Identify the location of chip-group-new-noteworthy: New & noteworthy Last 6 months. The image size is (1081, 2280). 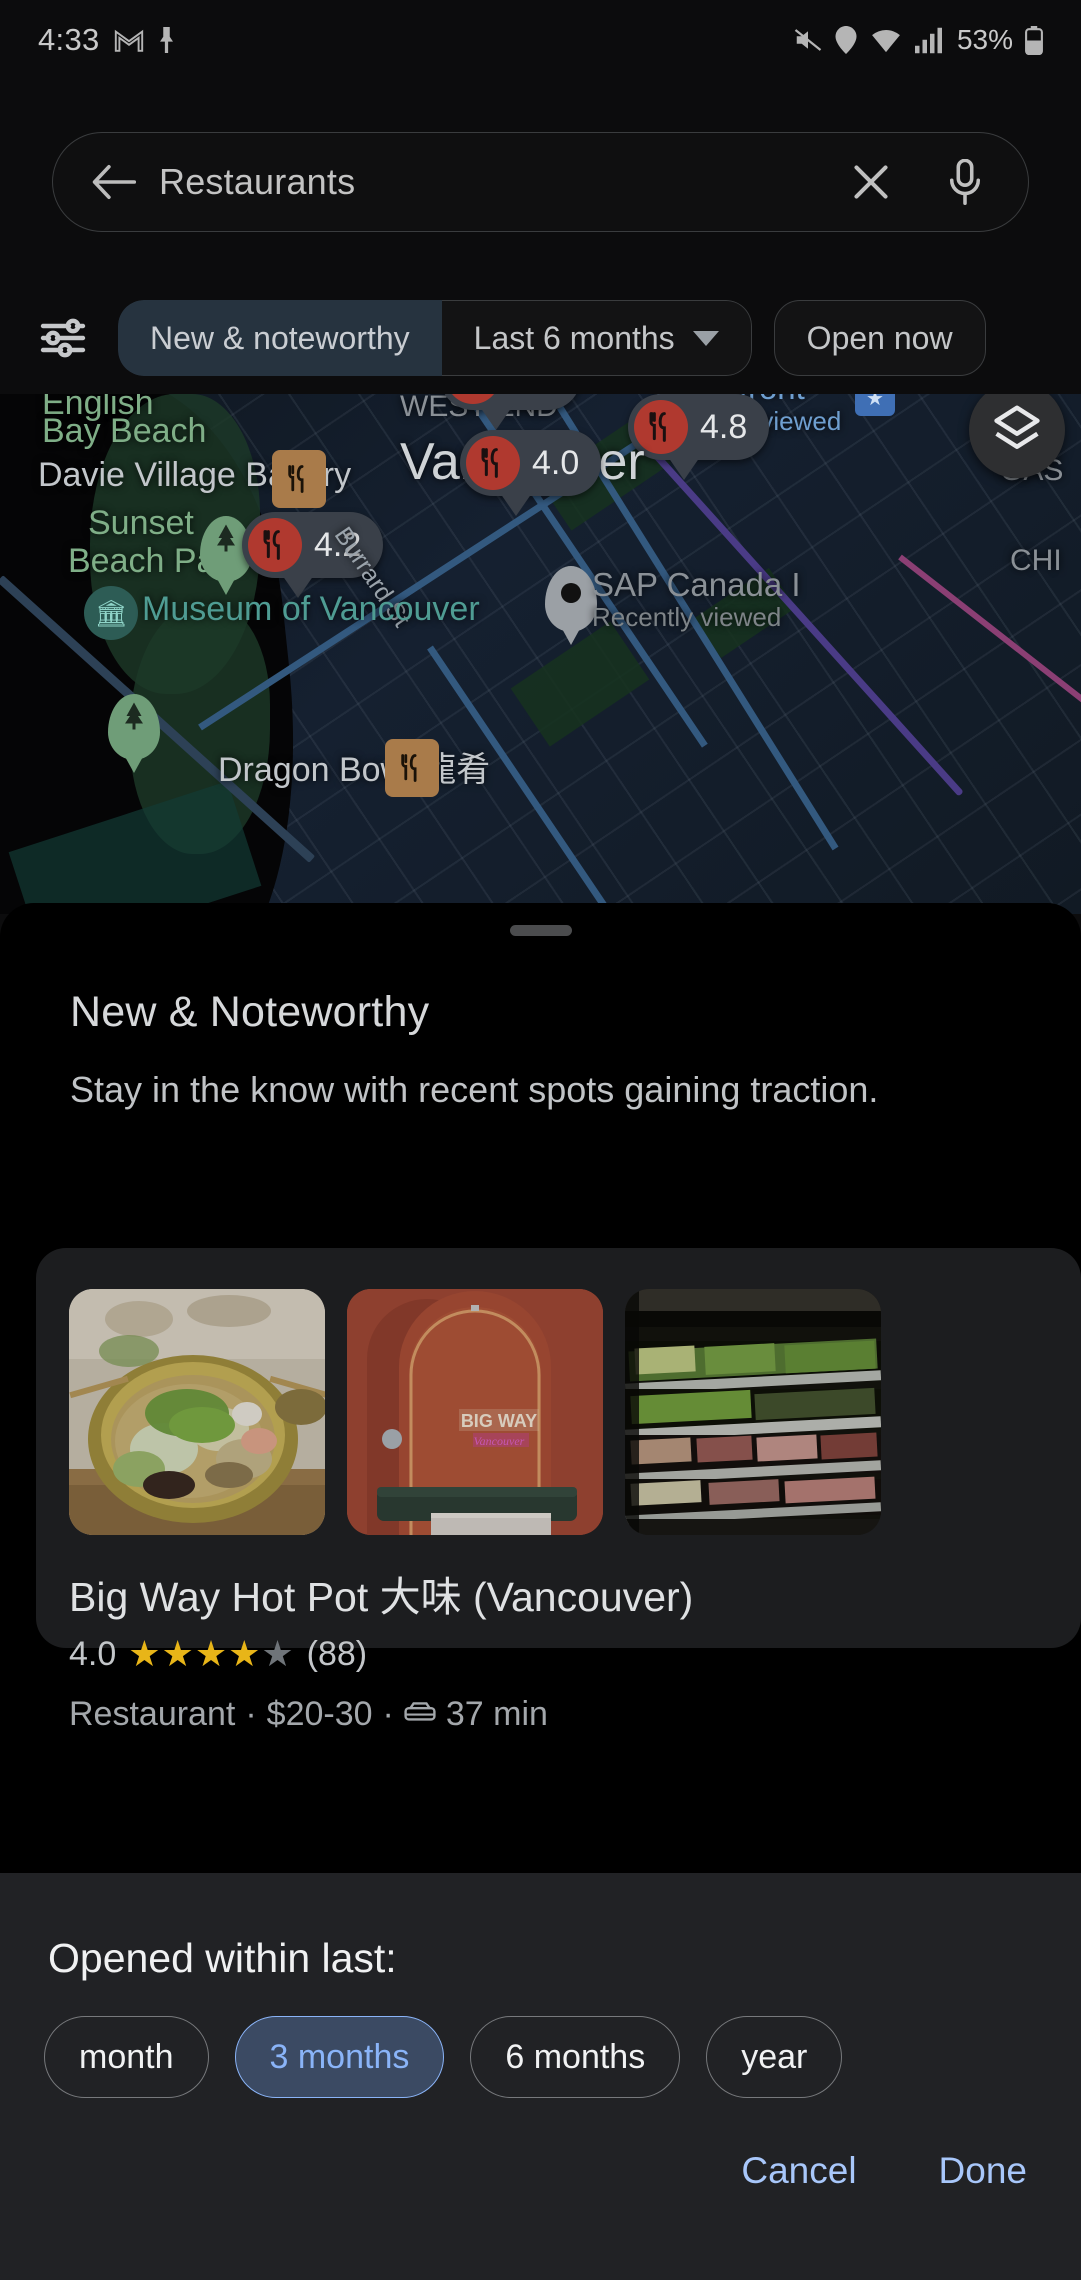
(435, 338).